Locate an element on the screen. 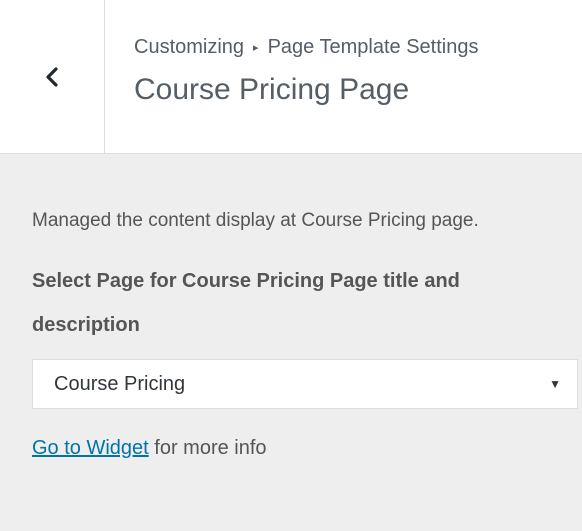 This screenshot has height=531, width=582. page-select-value: Course Pricing is located at coordinates (120, 384).